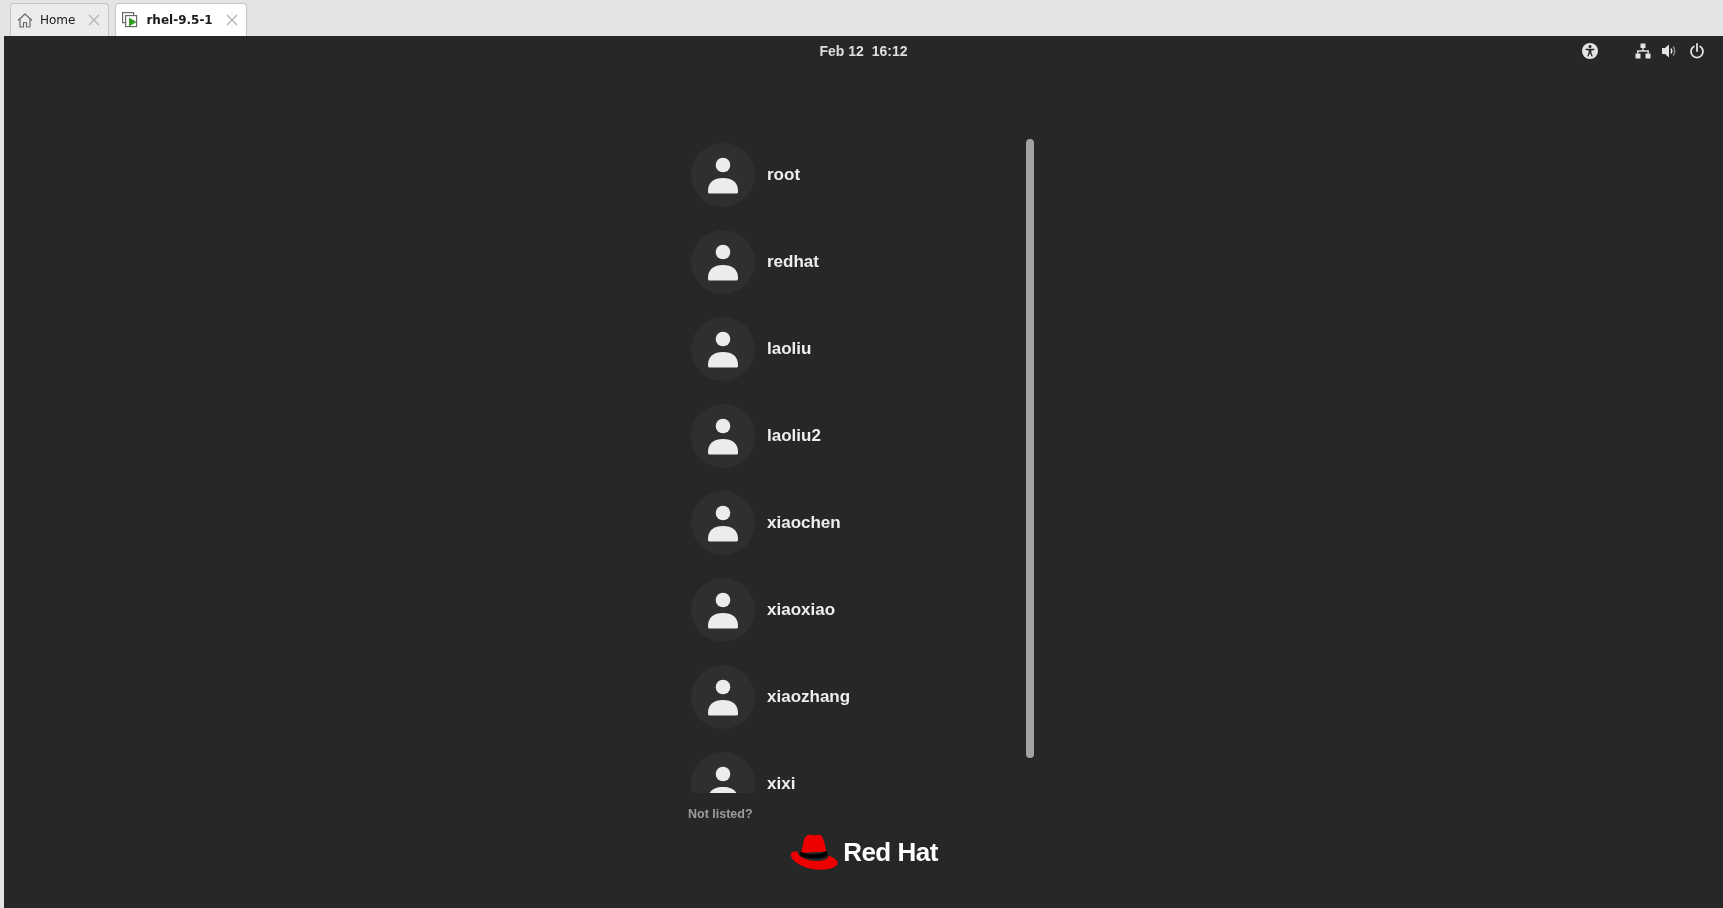 The image size is (1723, 908). I want to click on house-icon, so click(25, 20).